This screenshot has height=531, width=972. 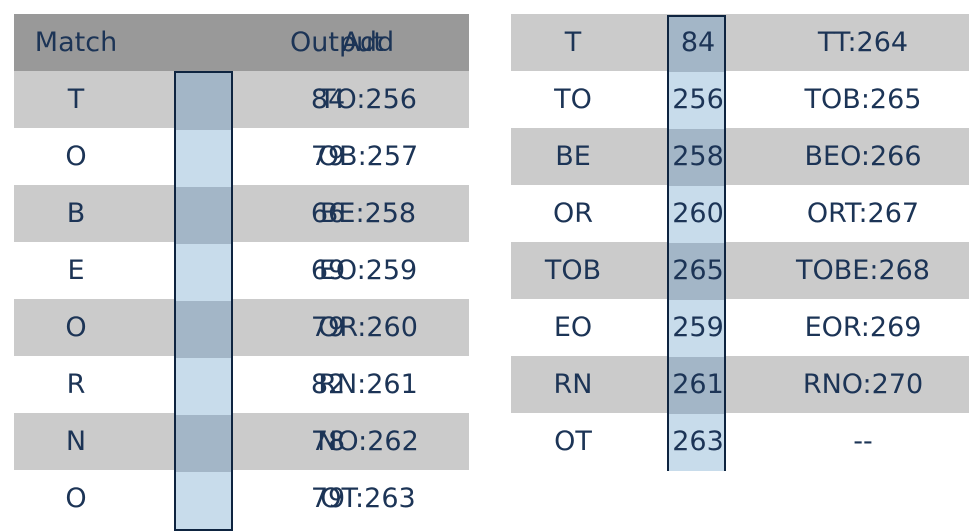 I want to click on table-row: E 69 EO:259, so click(x=241, y=270).